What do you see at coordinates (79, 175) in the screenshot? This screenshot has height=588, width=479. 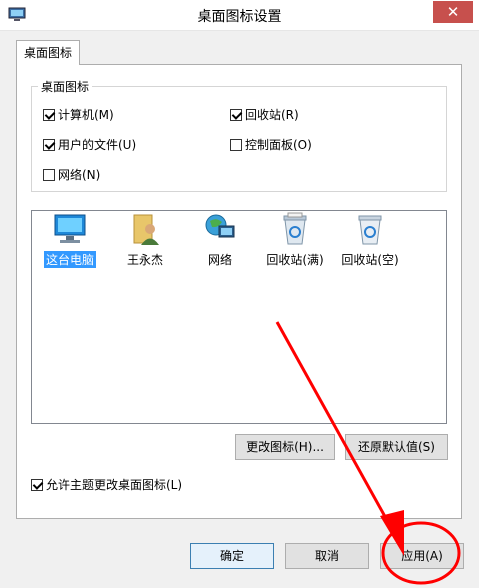 I see `checkbox-label: 网络(N)` at bounding box center [79, 175].